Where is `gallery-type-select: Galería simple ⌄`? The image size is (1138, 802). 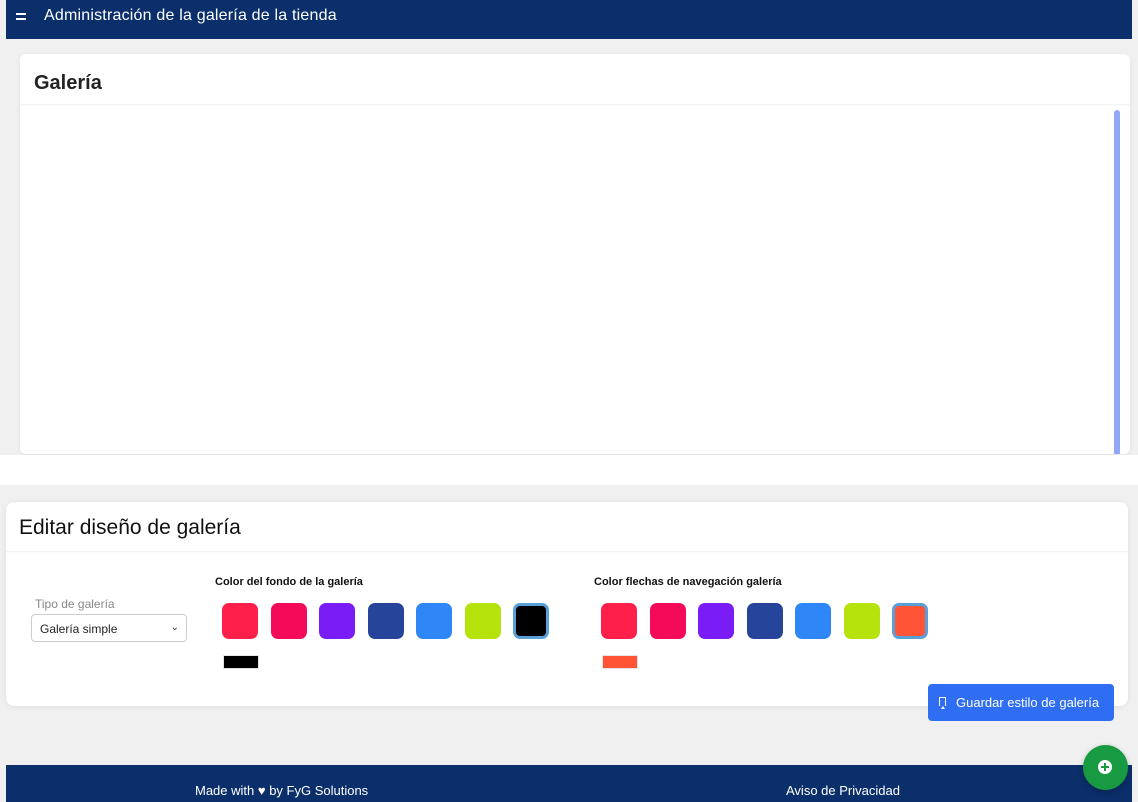
gallery-type-select: Galería simple ⌄ is located at coordinates (109, 628).